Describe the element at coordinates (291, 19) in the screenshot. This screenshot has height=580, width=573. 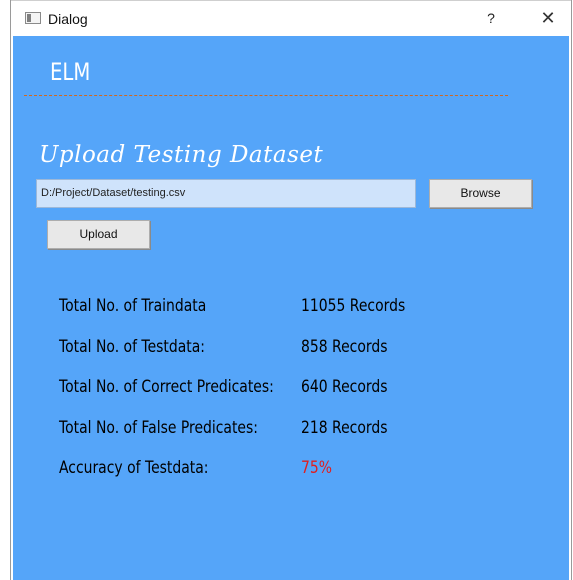
I see `title-bar: Dialog ? ✕` at that location.